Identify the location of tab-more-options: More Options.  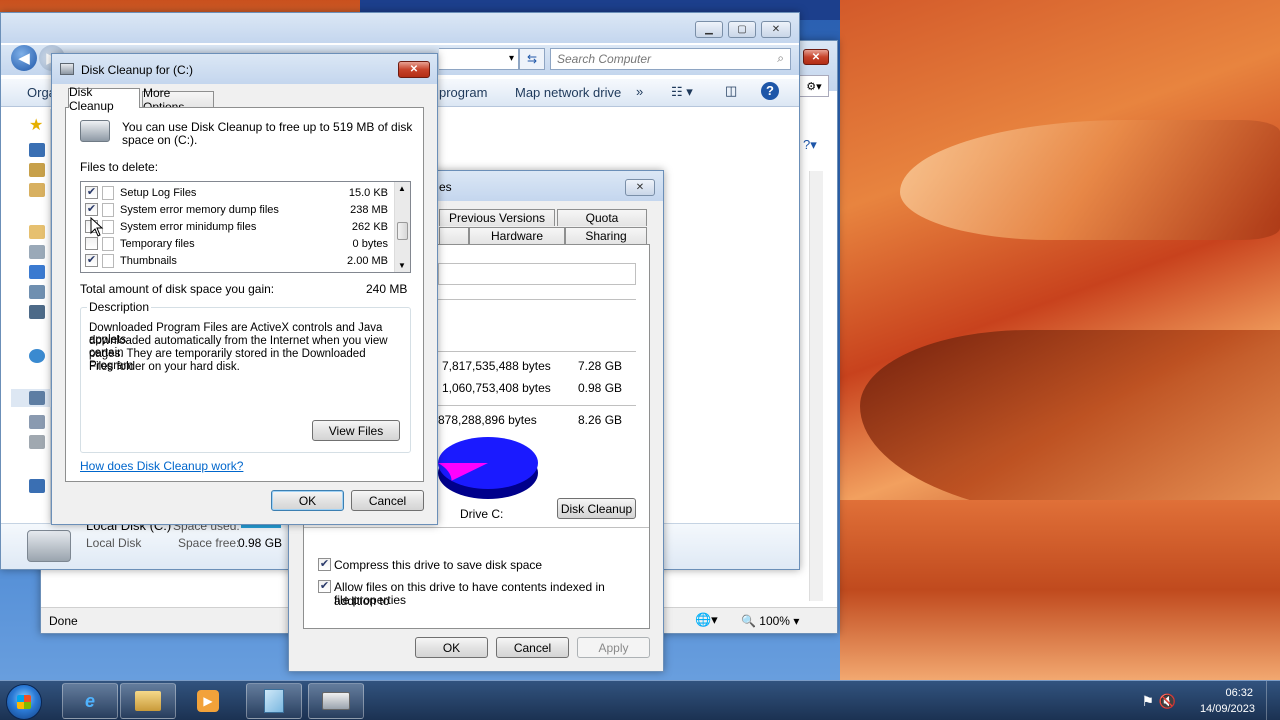
(178, 100).